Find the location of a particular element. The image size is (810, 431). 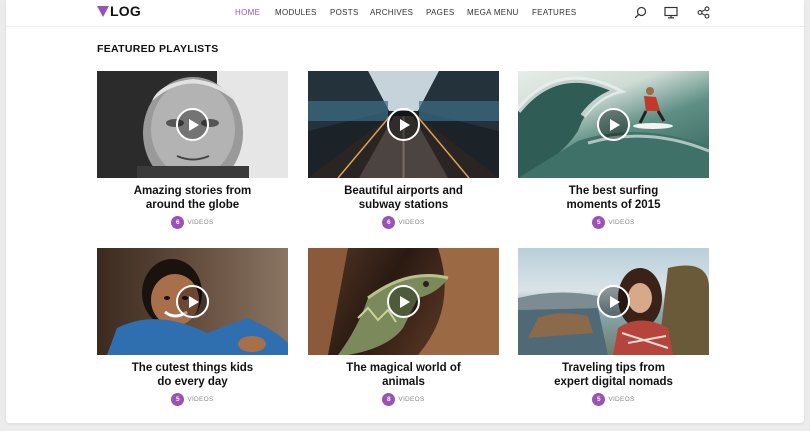

monitor-icon is located at coordinates (671, 12).